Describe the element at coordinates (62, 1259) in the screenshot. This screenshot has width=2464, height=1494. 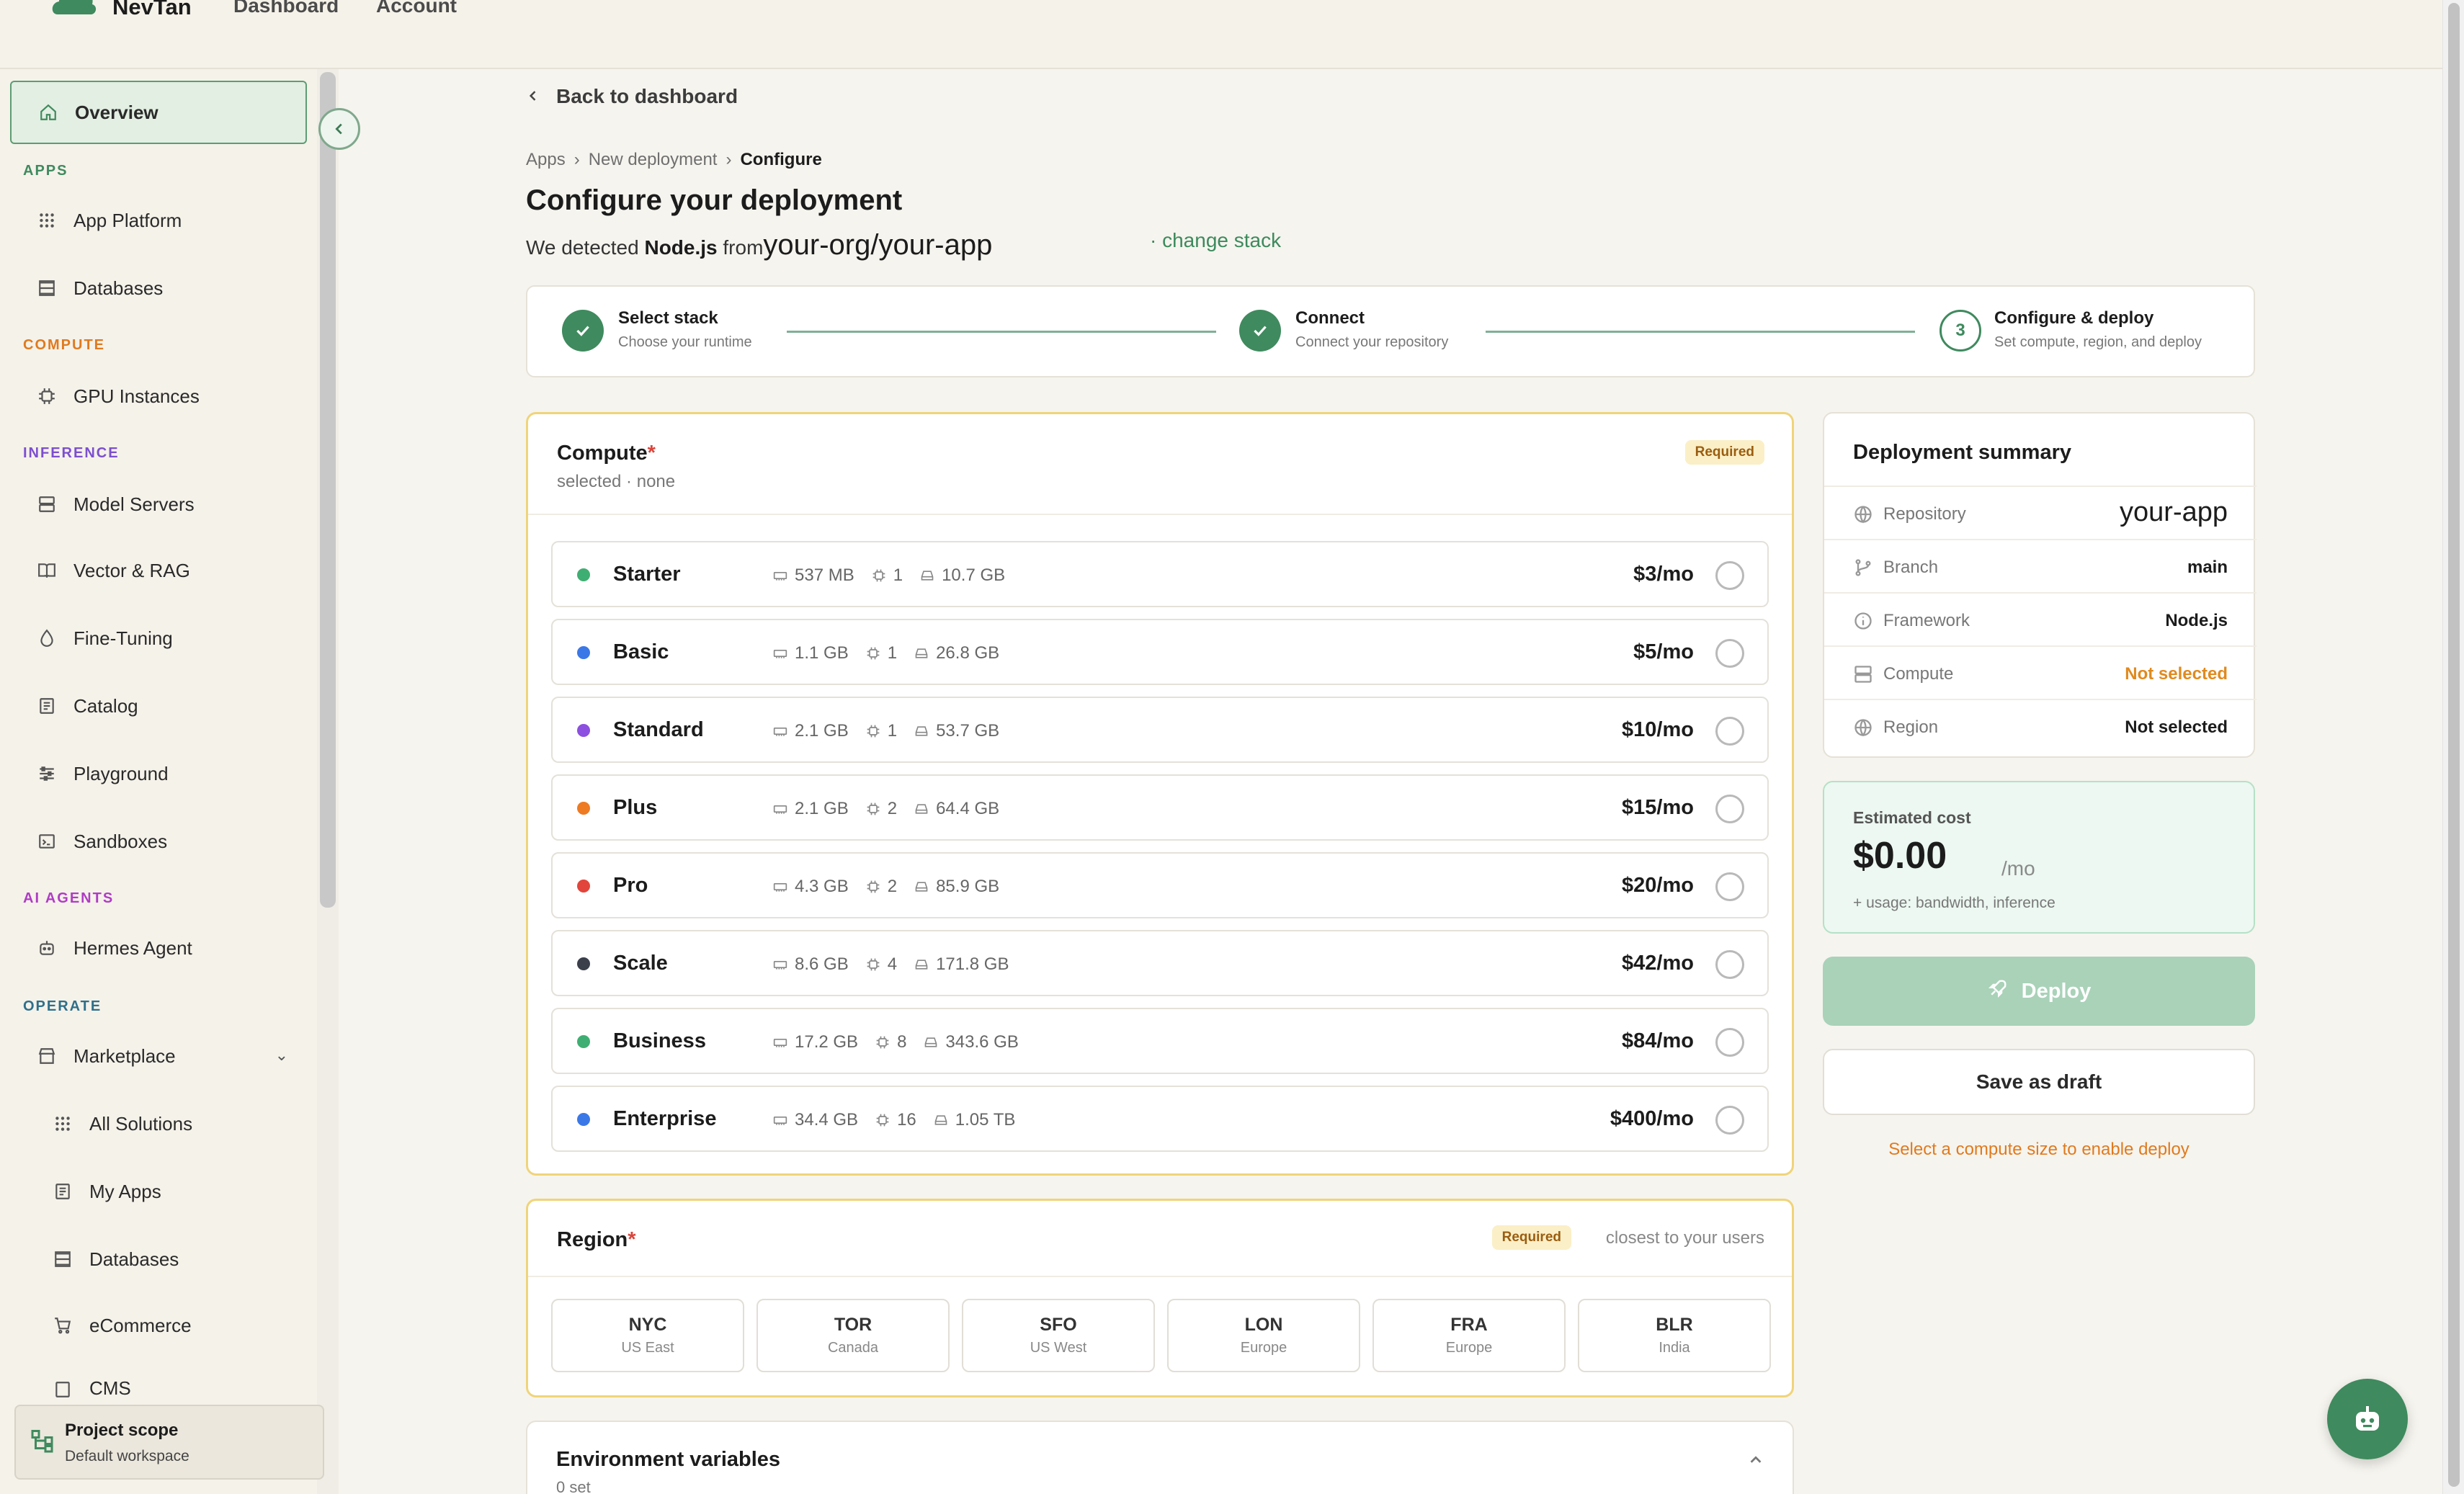
I see `database-icon` at that location.